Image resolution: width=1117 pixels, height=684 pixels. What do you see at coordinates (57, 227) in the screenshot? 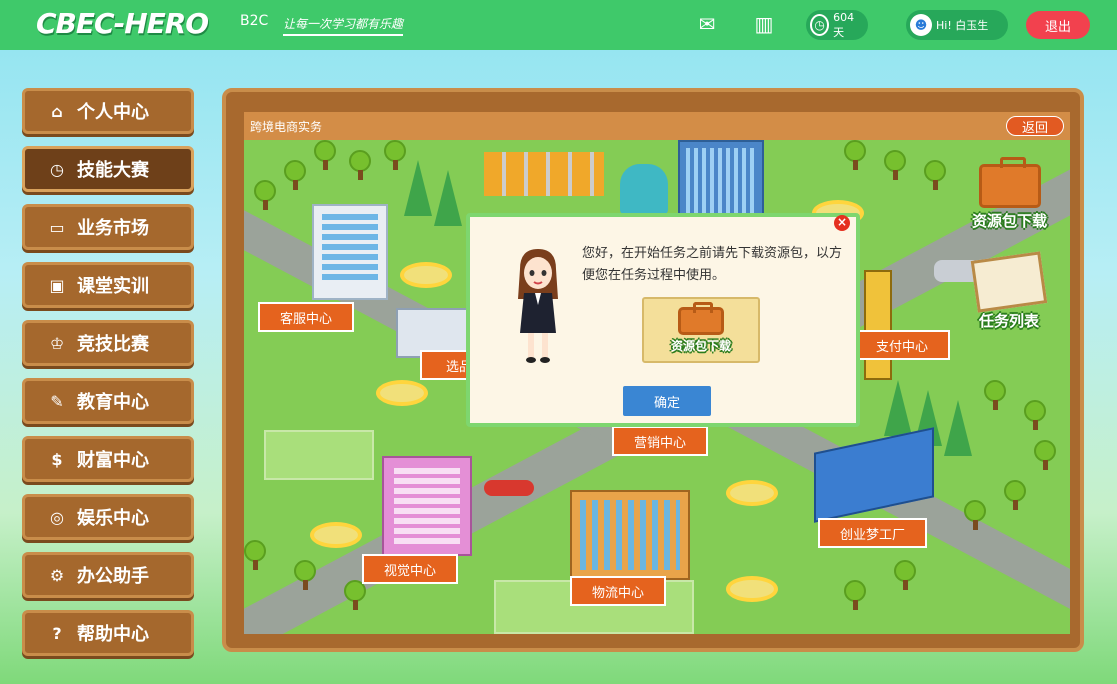
I see `briefcase-icon: ▭` at bounding box center [57, 227].